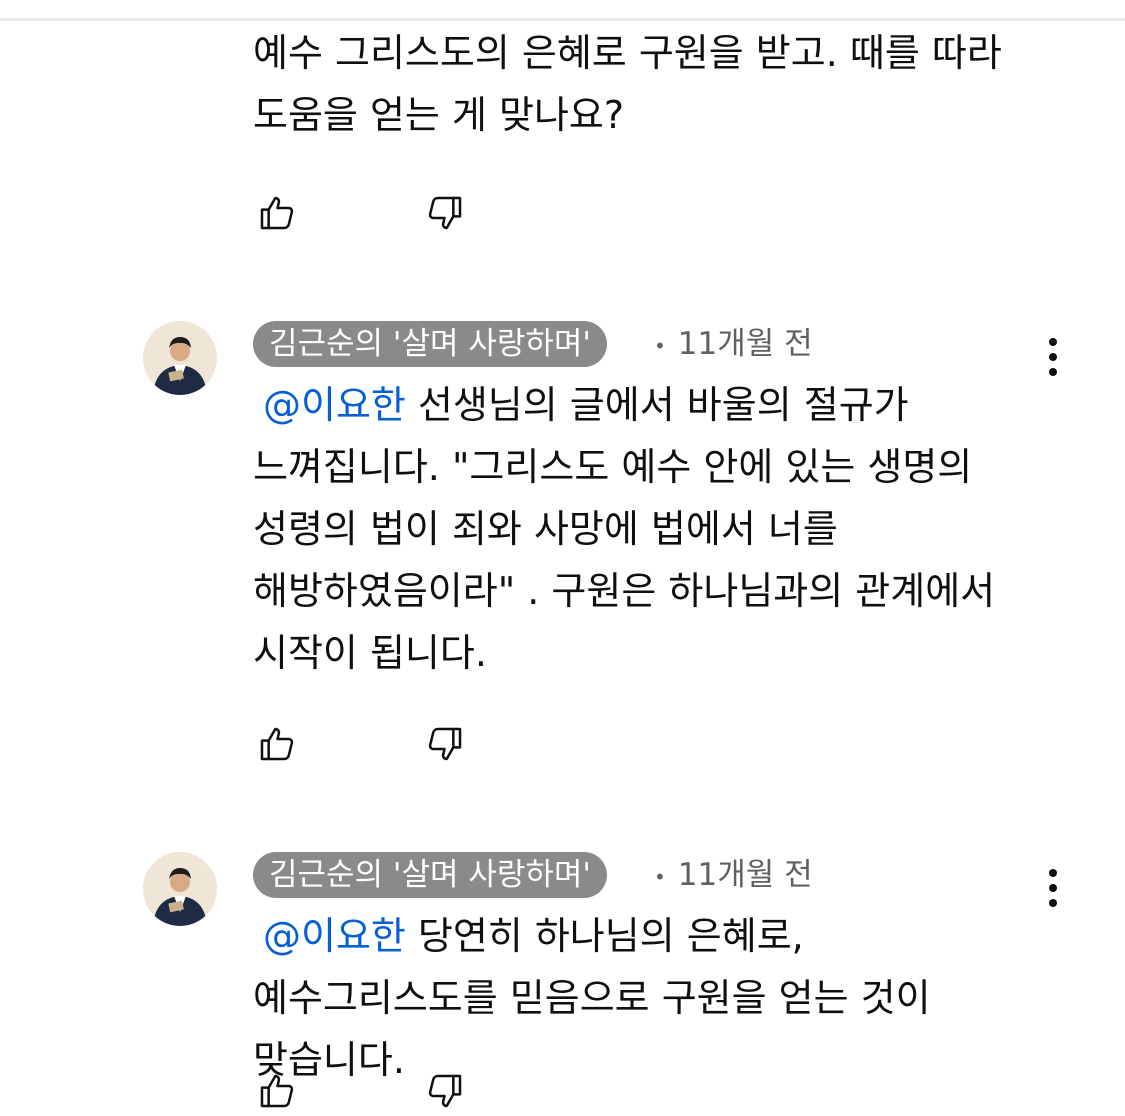 This screenshot has height=1116, width=1125. I want to click on comment-text: 예수 그리스도의 은혜로 구원을 받고. 때를 따라 도움을 얻는 게 맞나요?, so click(633, 84).